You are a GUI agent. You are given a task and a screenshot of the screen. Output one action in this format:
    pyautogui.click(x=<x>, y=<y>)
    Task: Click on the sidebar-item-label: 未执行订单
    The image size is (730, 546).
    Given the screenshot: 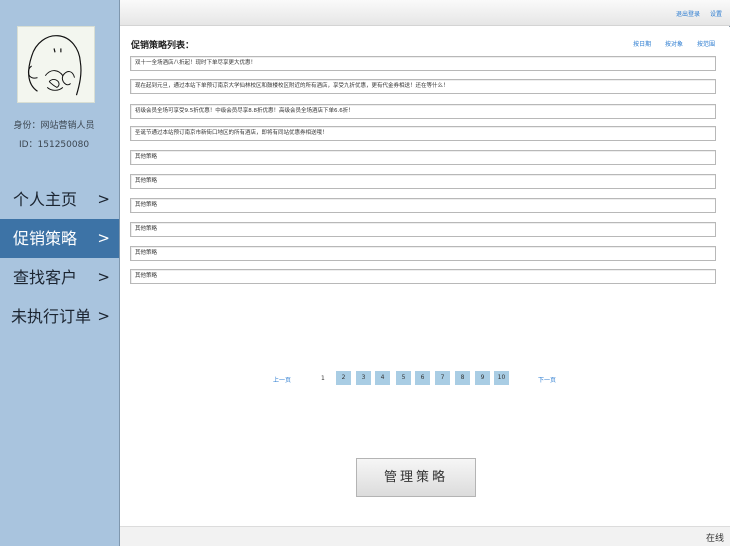 What is the action you would take?
    pyautogui.click(x=51, y=316)
    